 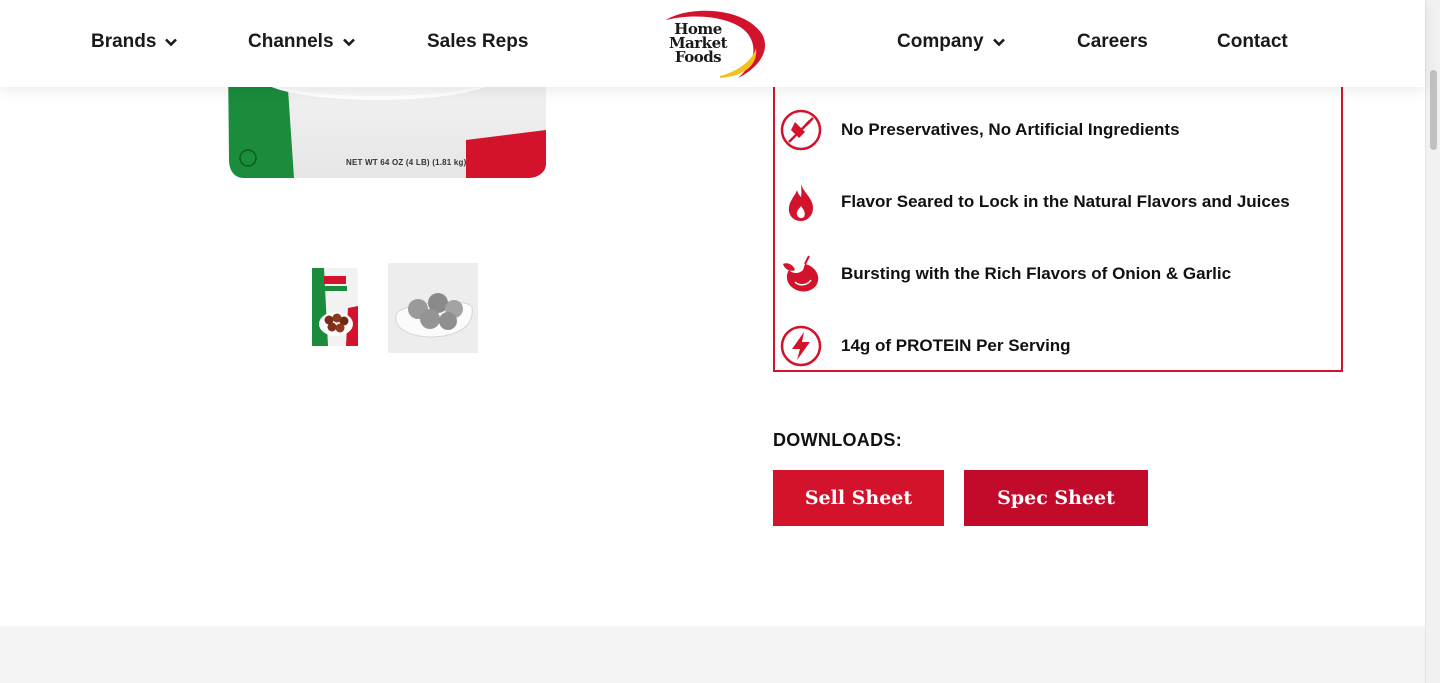 I want to click on nav-company-label: Company, so click(x=940, y=41).